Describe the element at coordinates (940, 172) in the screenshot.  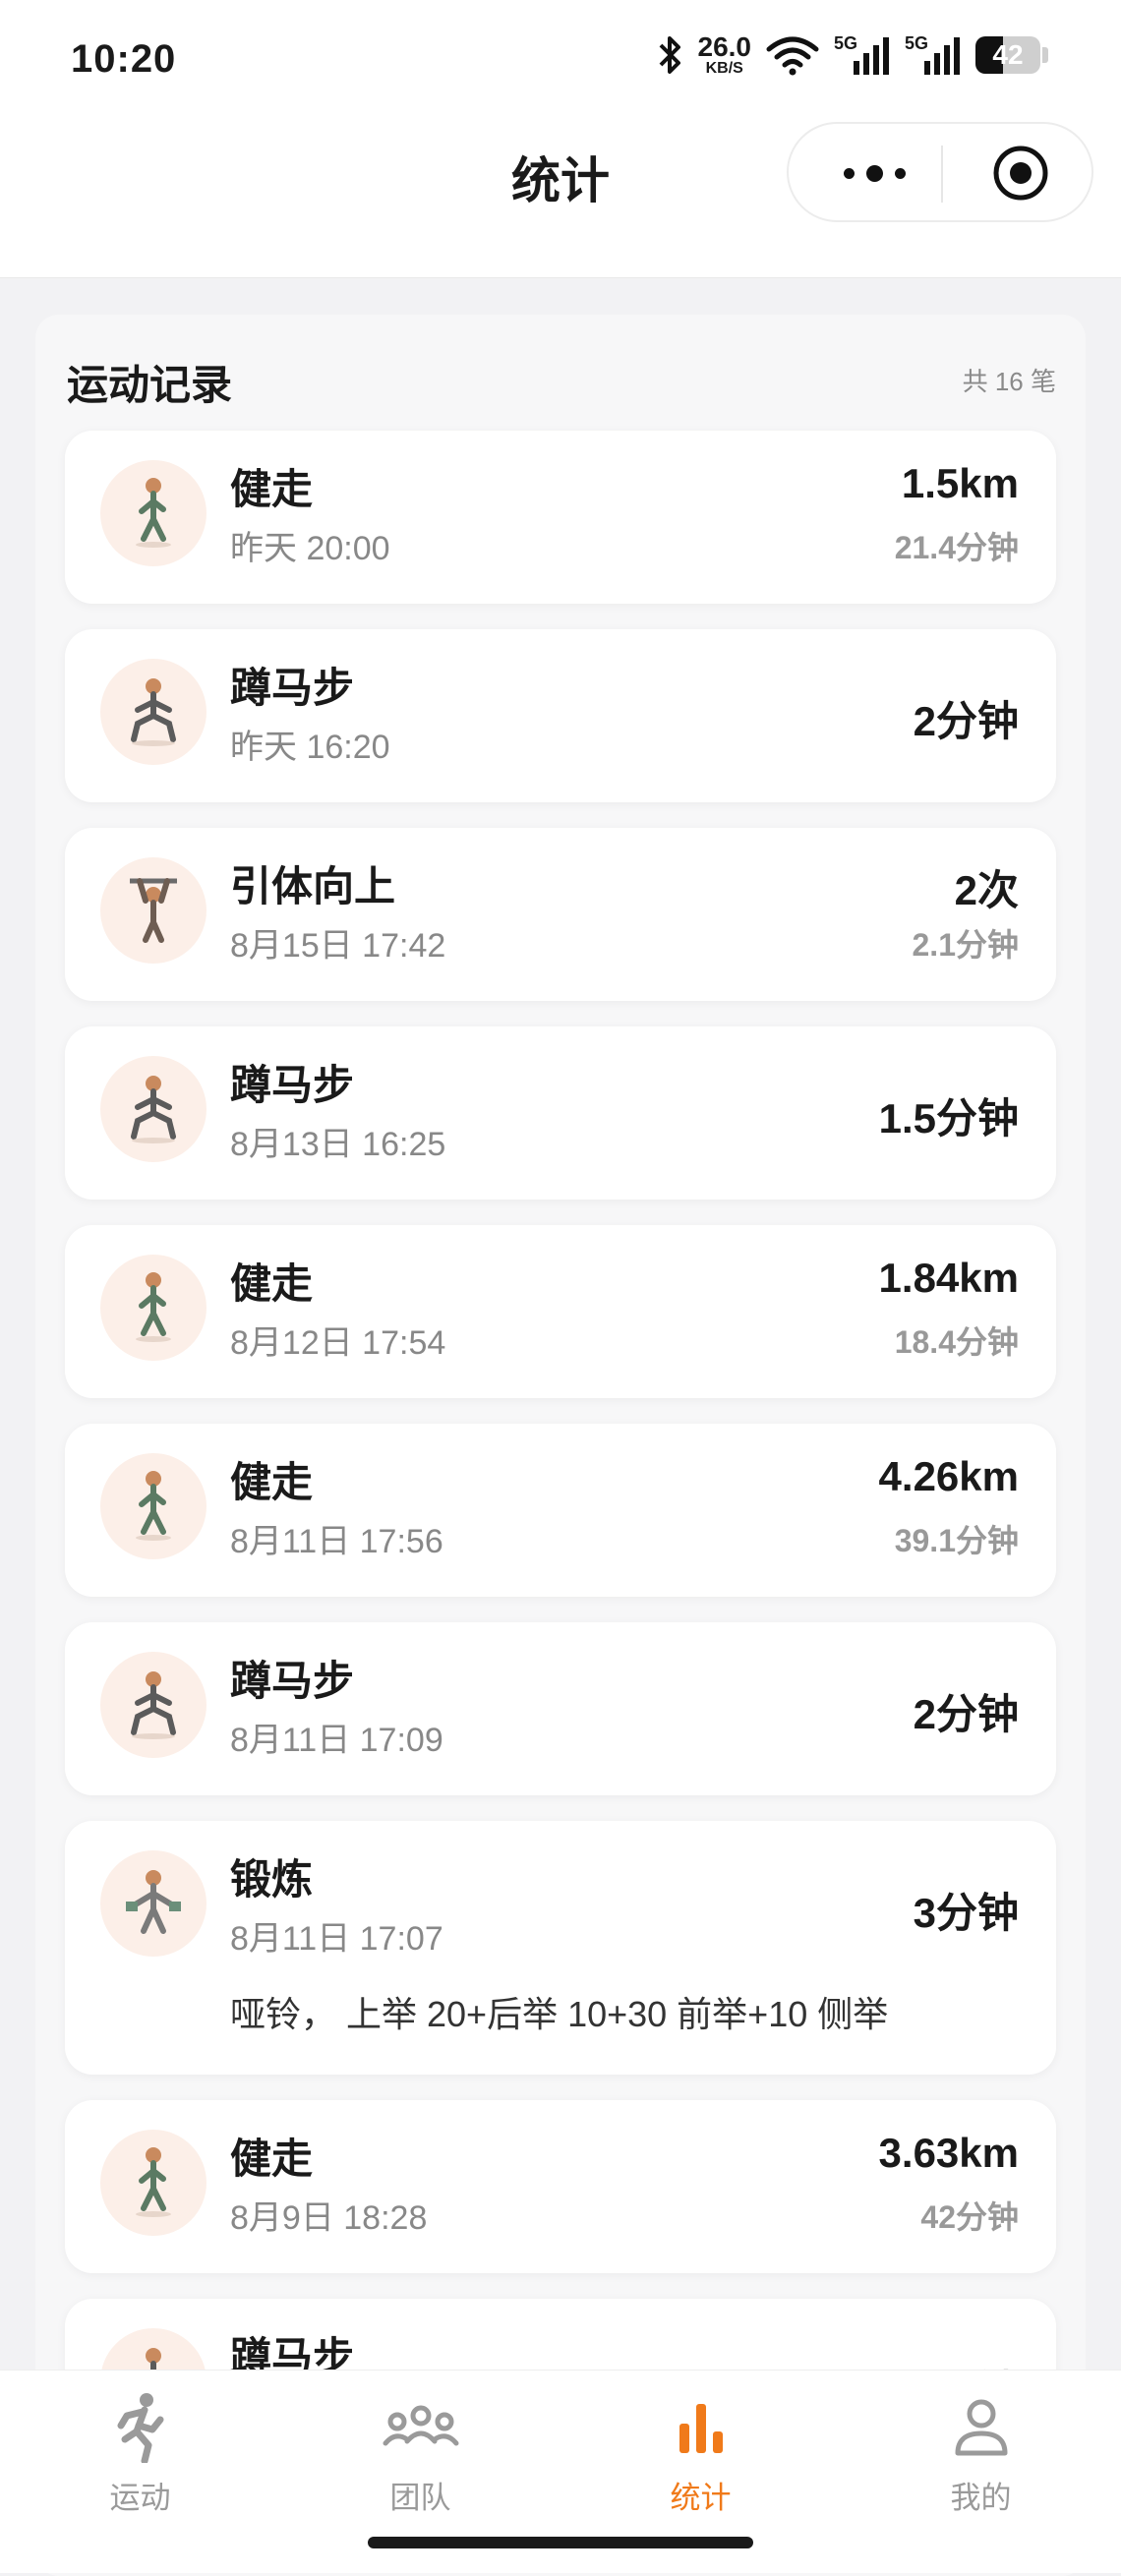
I see `mini-program-capsule` at that location.